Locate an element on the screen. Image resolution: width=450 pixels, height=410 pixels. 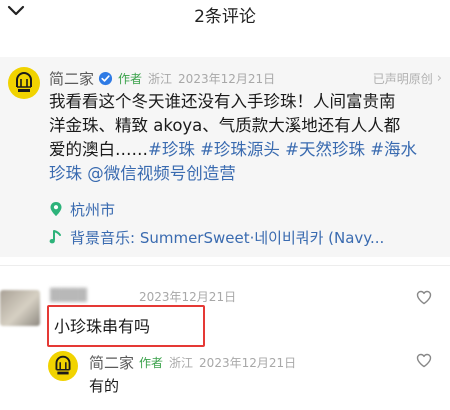
caption-line: 爱的澳白……#珍珠 #珍珠源头 #天然珍珠 #海水 is located at coordinates (245, 150).